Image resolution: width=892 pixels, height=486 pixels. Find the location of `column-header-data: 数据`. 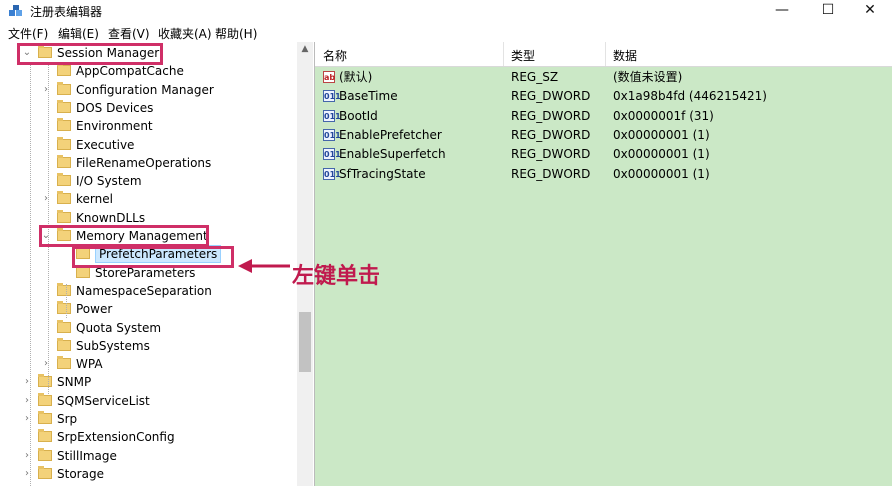

column-header-data: 数据 is located at coordinates (625, 55).